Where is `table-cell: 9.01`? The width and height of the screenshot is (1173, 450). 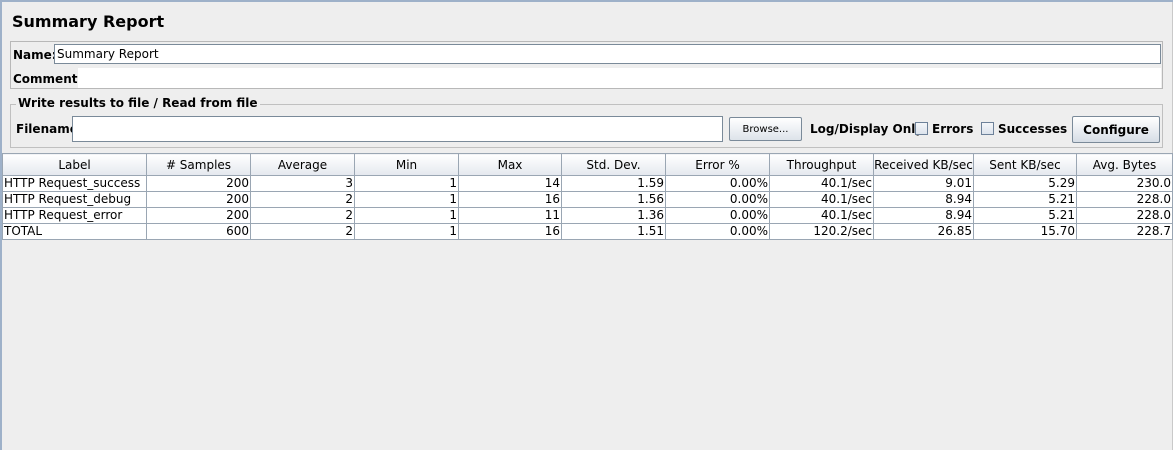
table-cell: 9.01 is located at coordinates (923, 183).